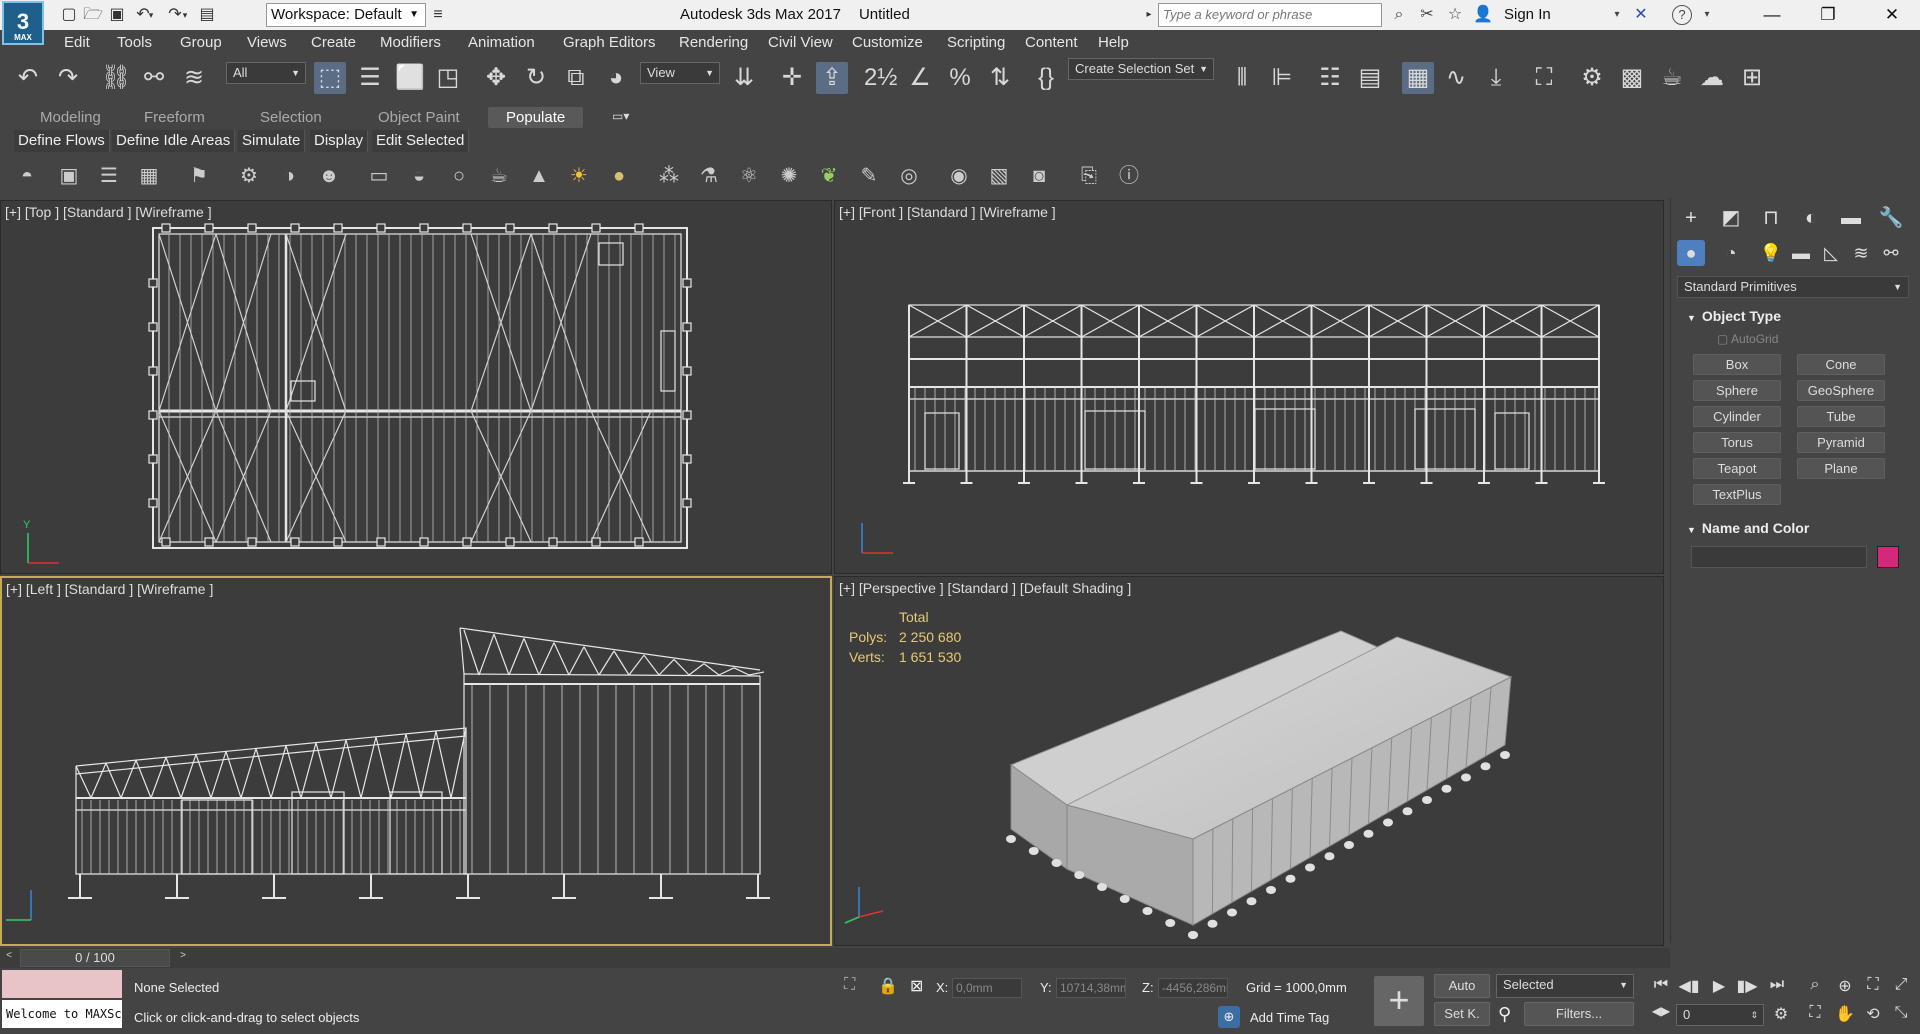  Describe the element at coordinates (194, 78) in the screenshot. I see `bind-space-warp-icon: ≋` at that location.